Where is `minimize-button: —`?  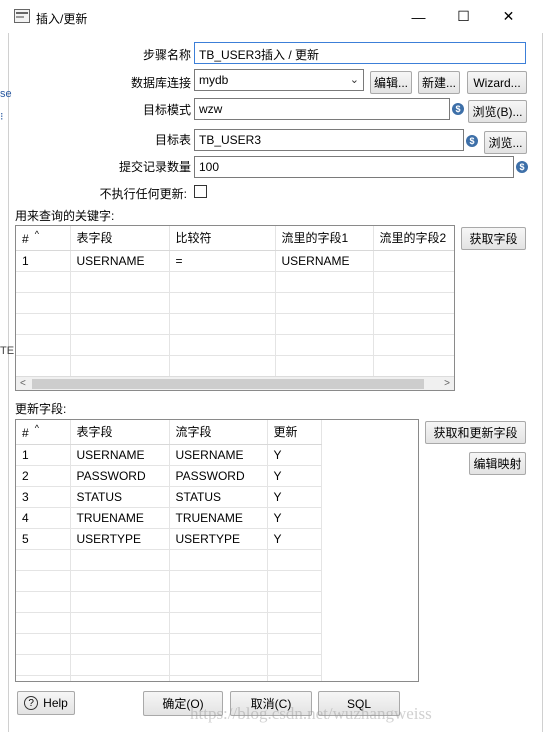
minimize-button: — is located at coordinates (418, 16).